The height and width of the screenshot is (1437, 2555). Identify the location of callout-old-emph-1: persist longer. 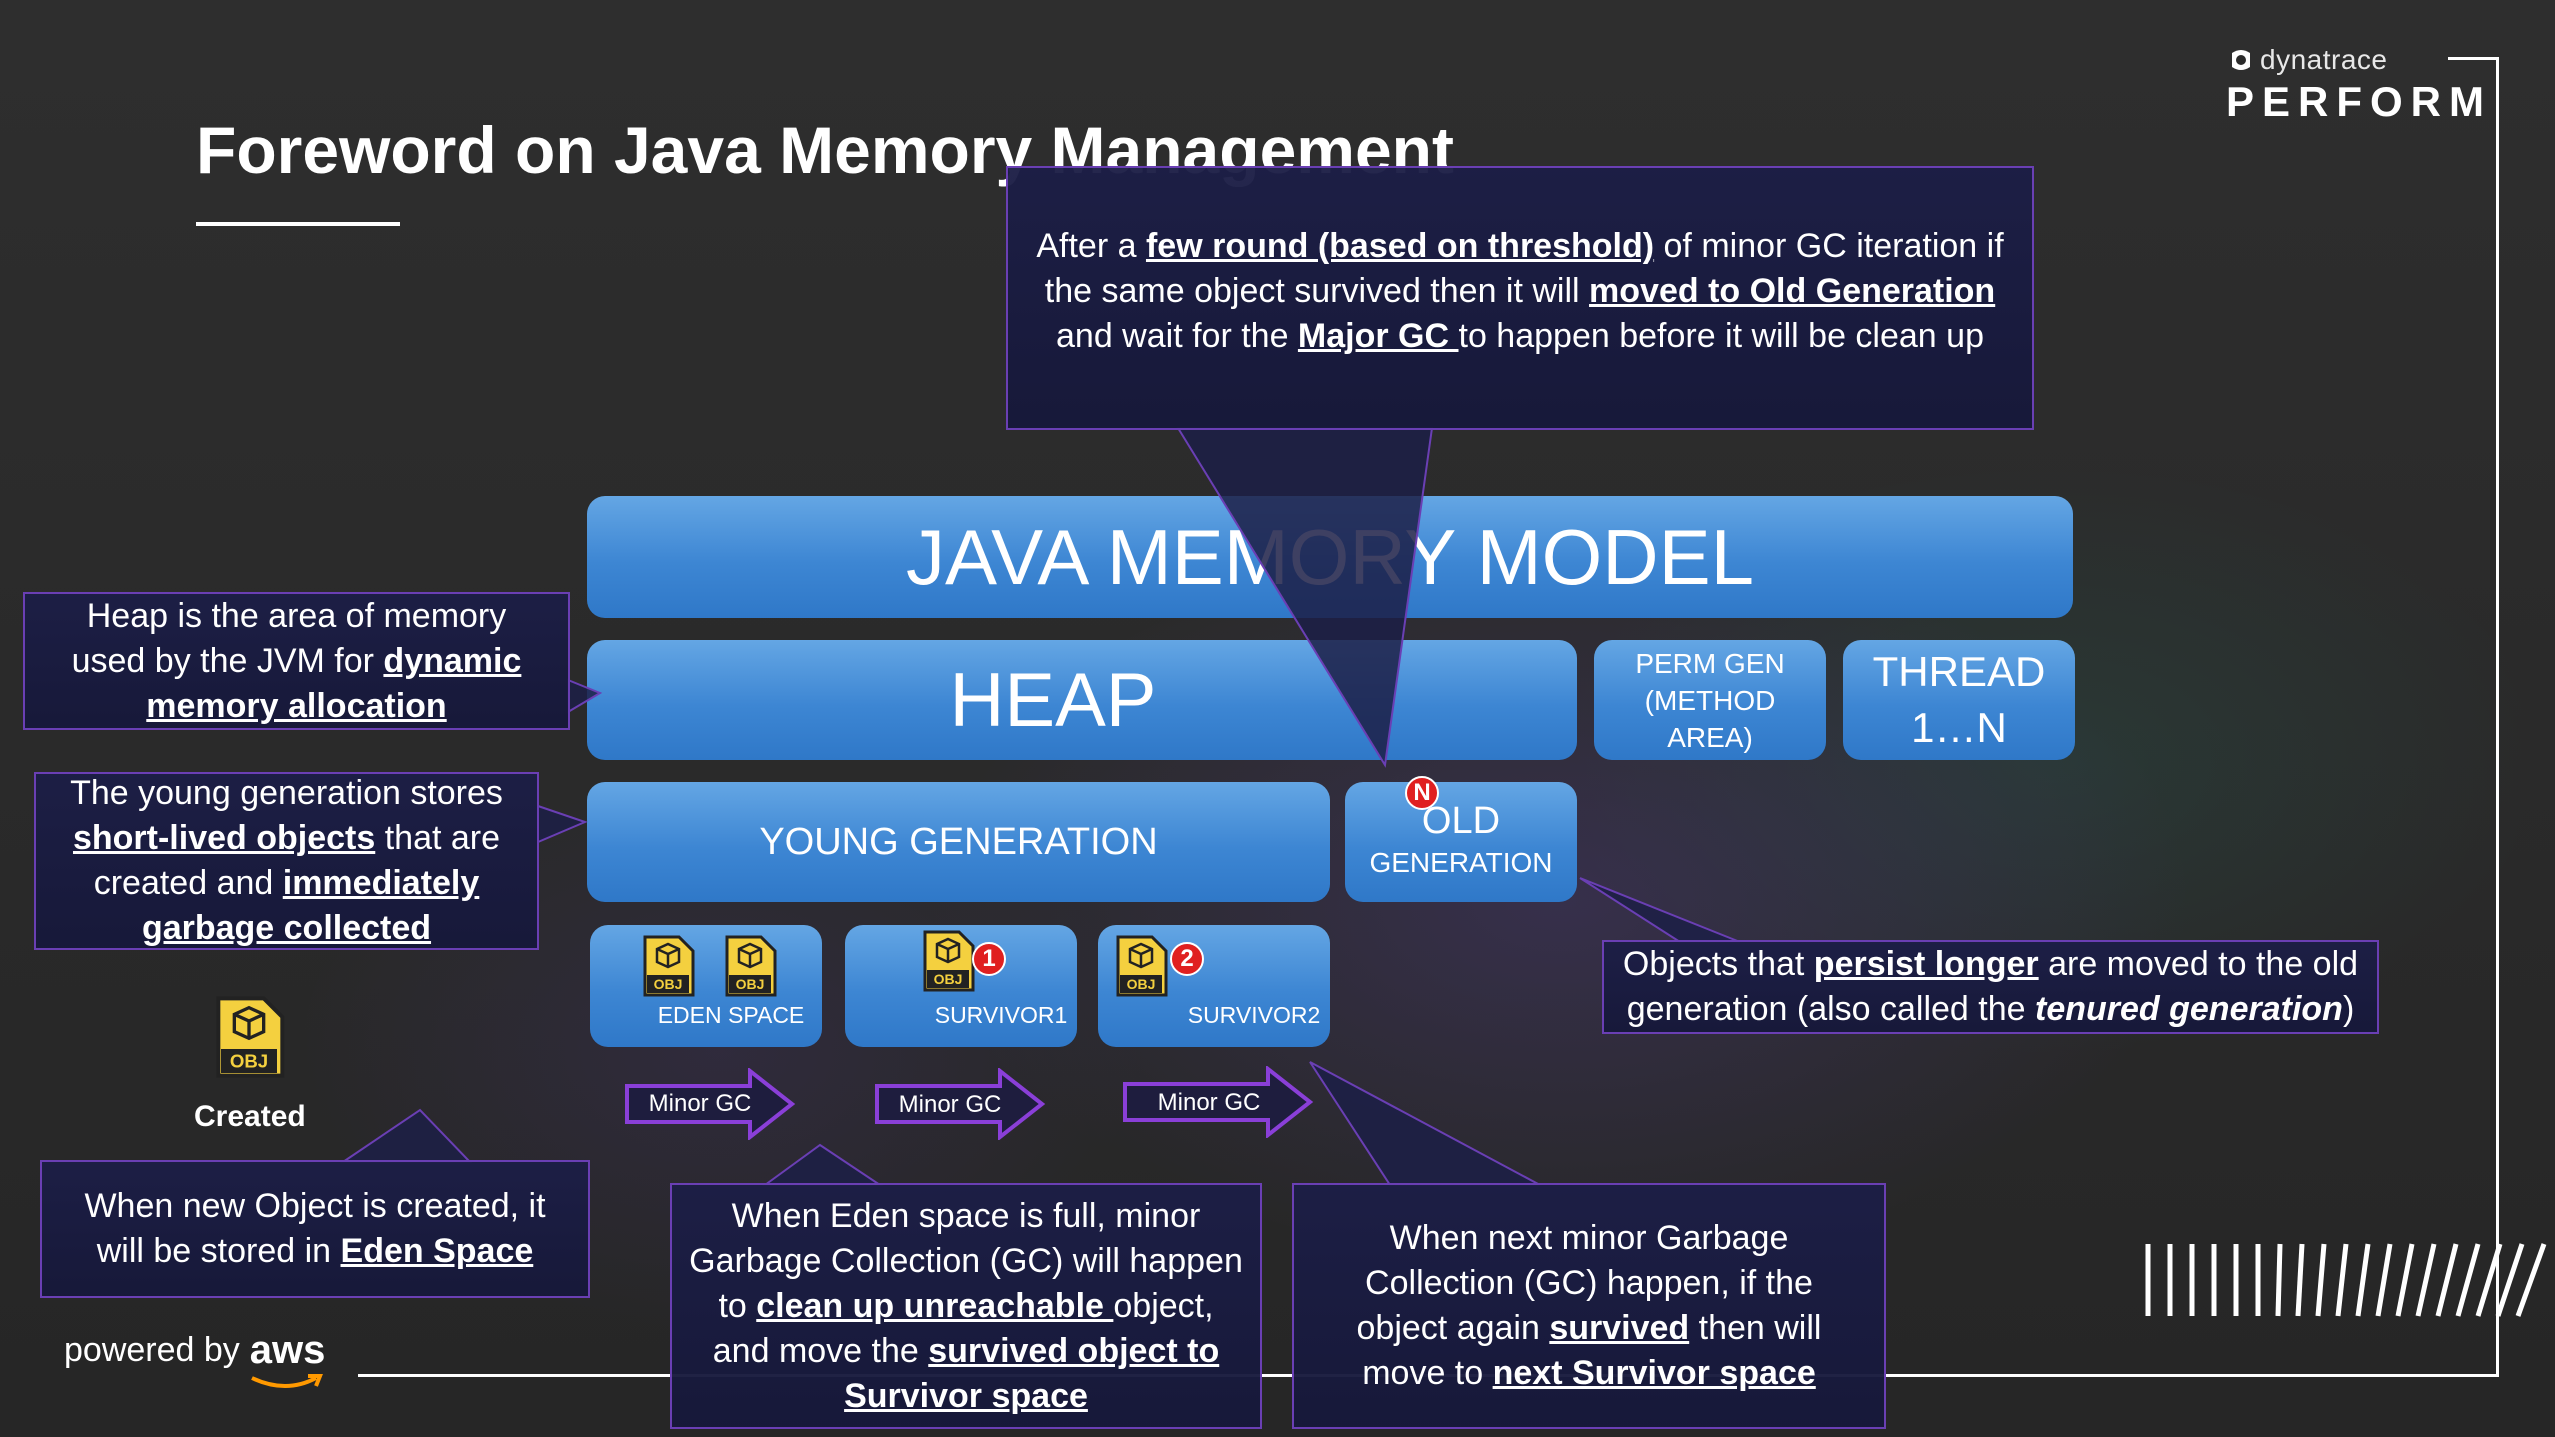
(1926, 964).